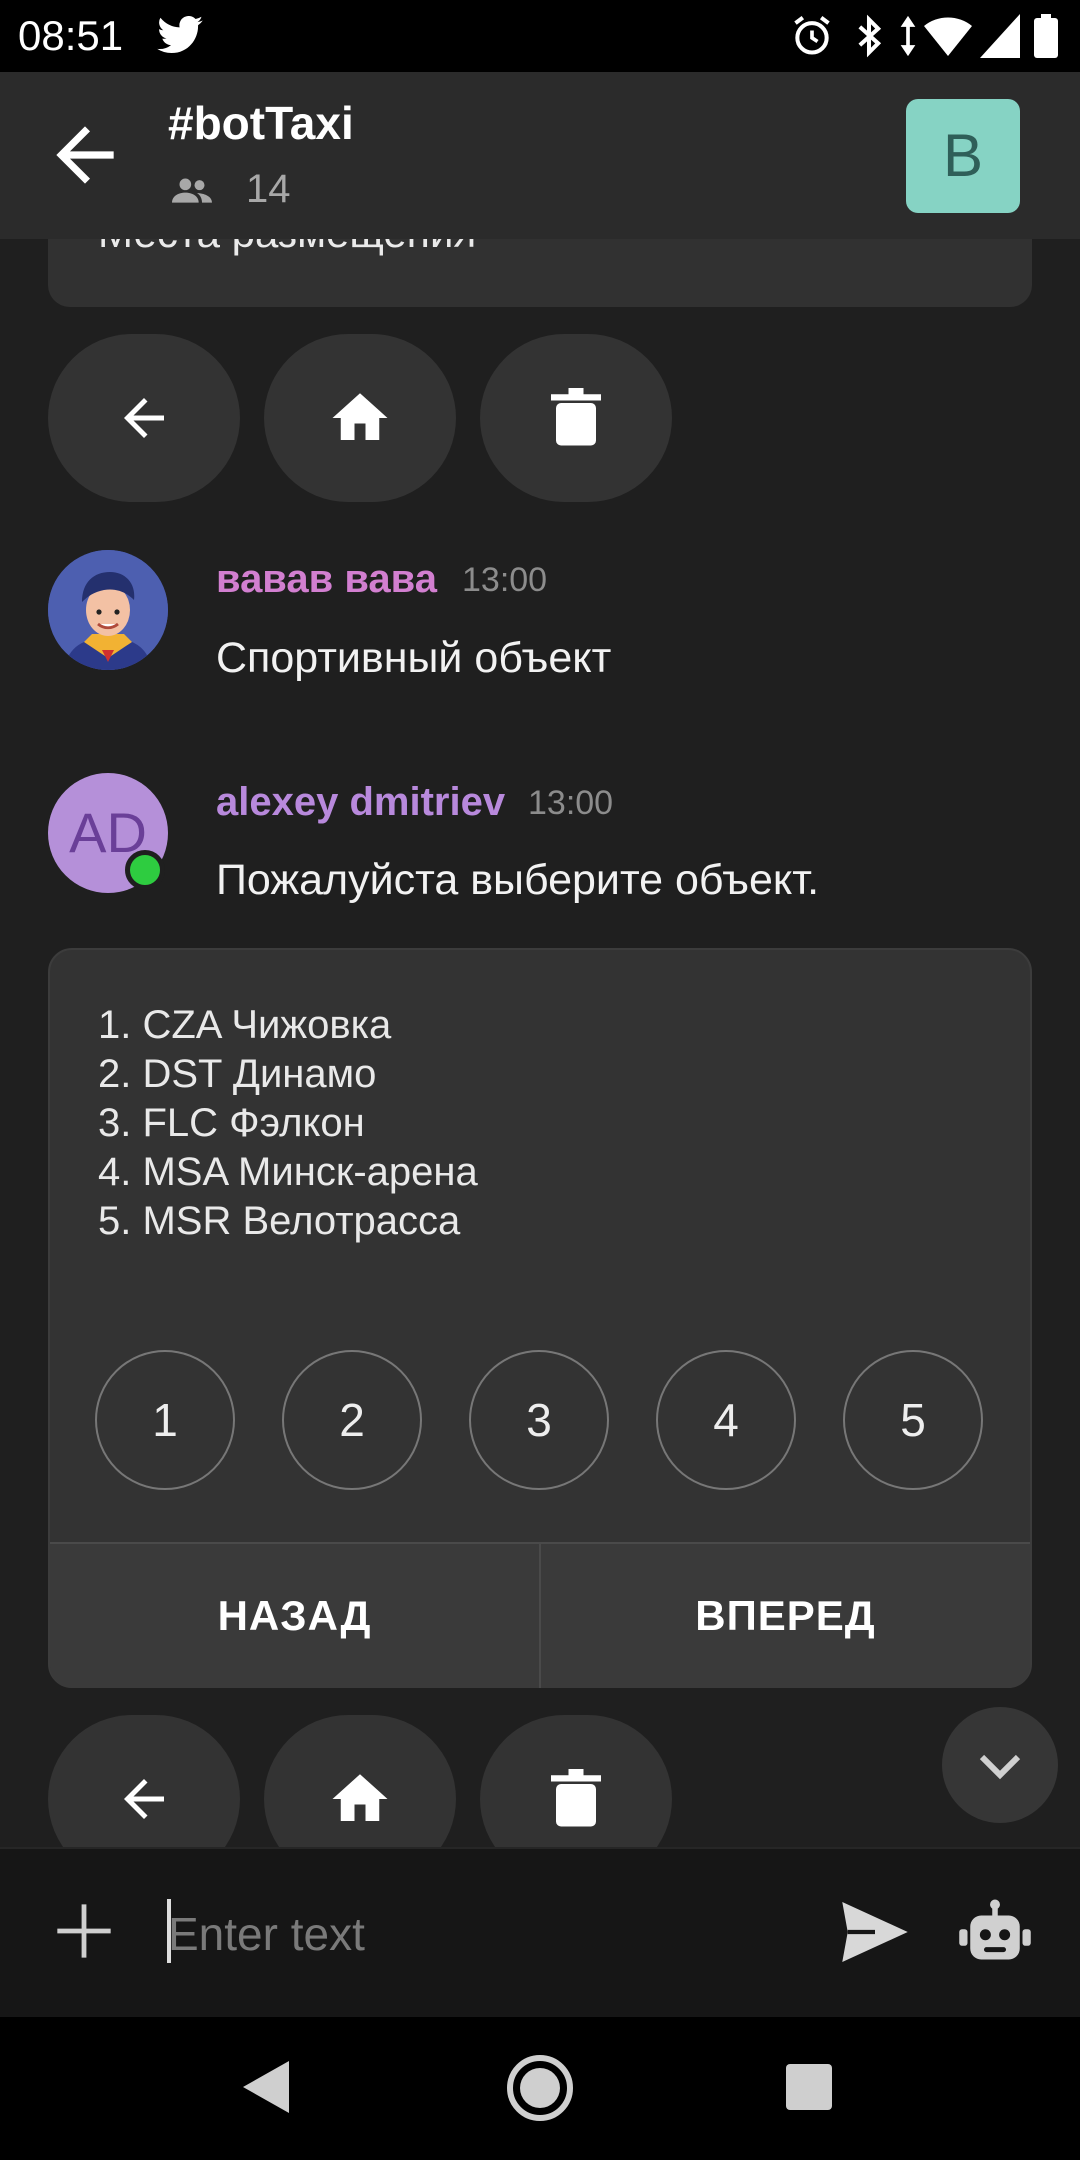 The height and width of the screenshot is (2160, 1080). I want to click on status-time: 08:51, so click(71, 35).